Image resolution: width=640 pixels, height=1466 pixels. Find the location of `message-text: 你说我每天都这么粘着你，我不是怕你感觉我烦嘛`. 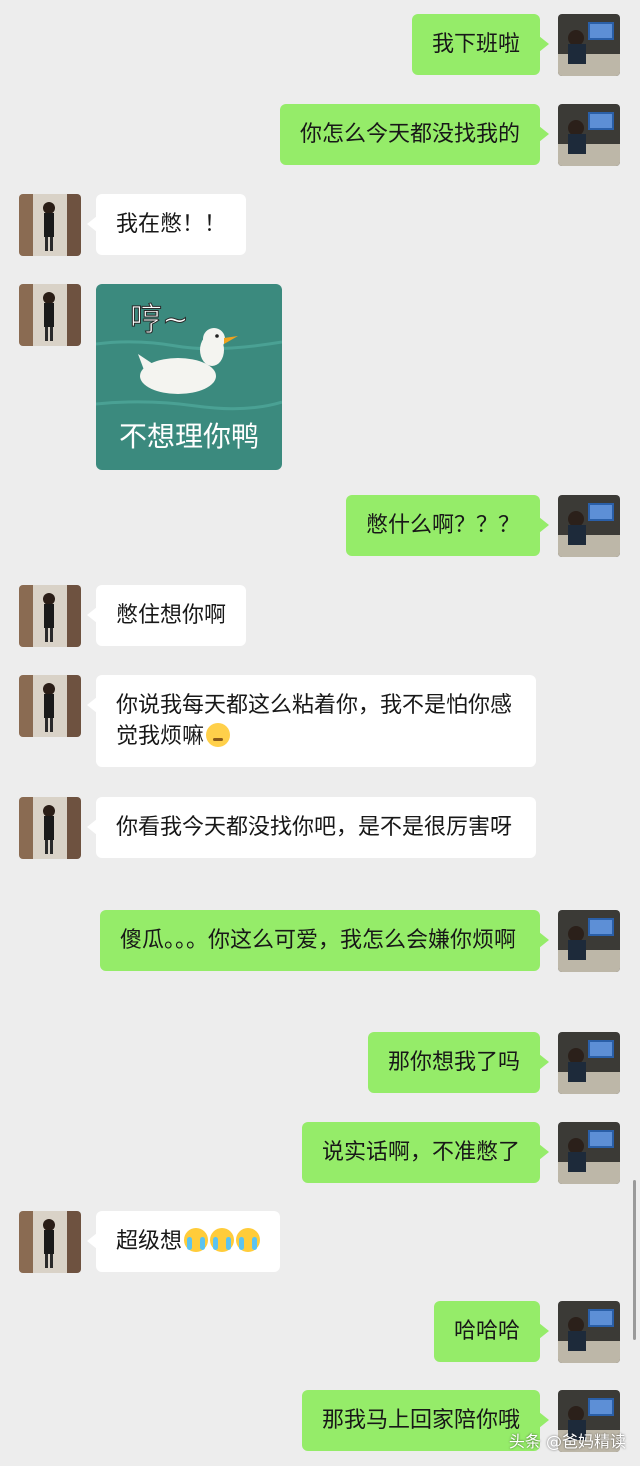

message-text: 你说我每天都这么粘着你，我不是怕你感觉我烦嘛 is located at coordinates (314, 721).